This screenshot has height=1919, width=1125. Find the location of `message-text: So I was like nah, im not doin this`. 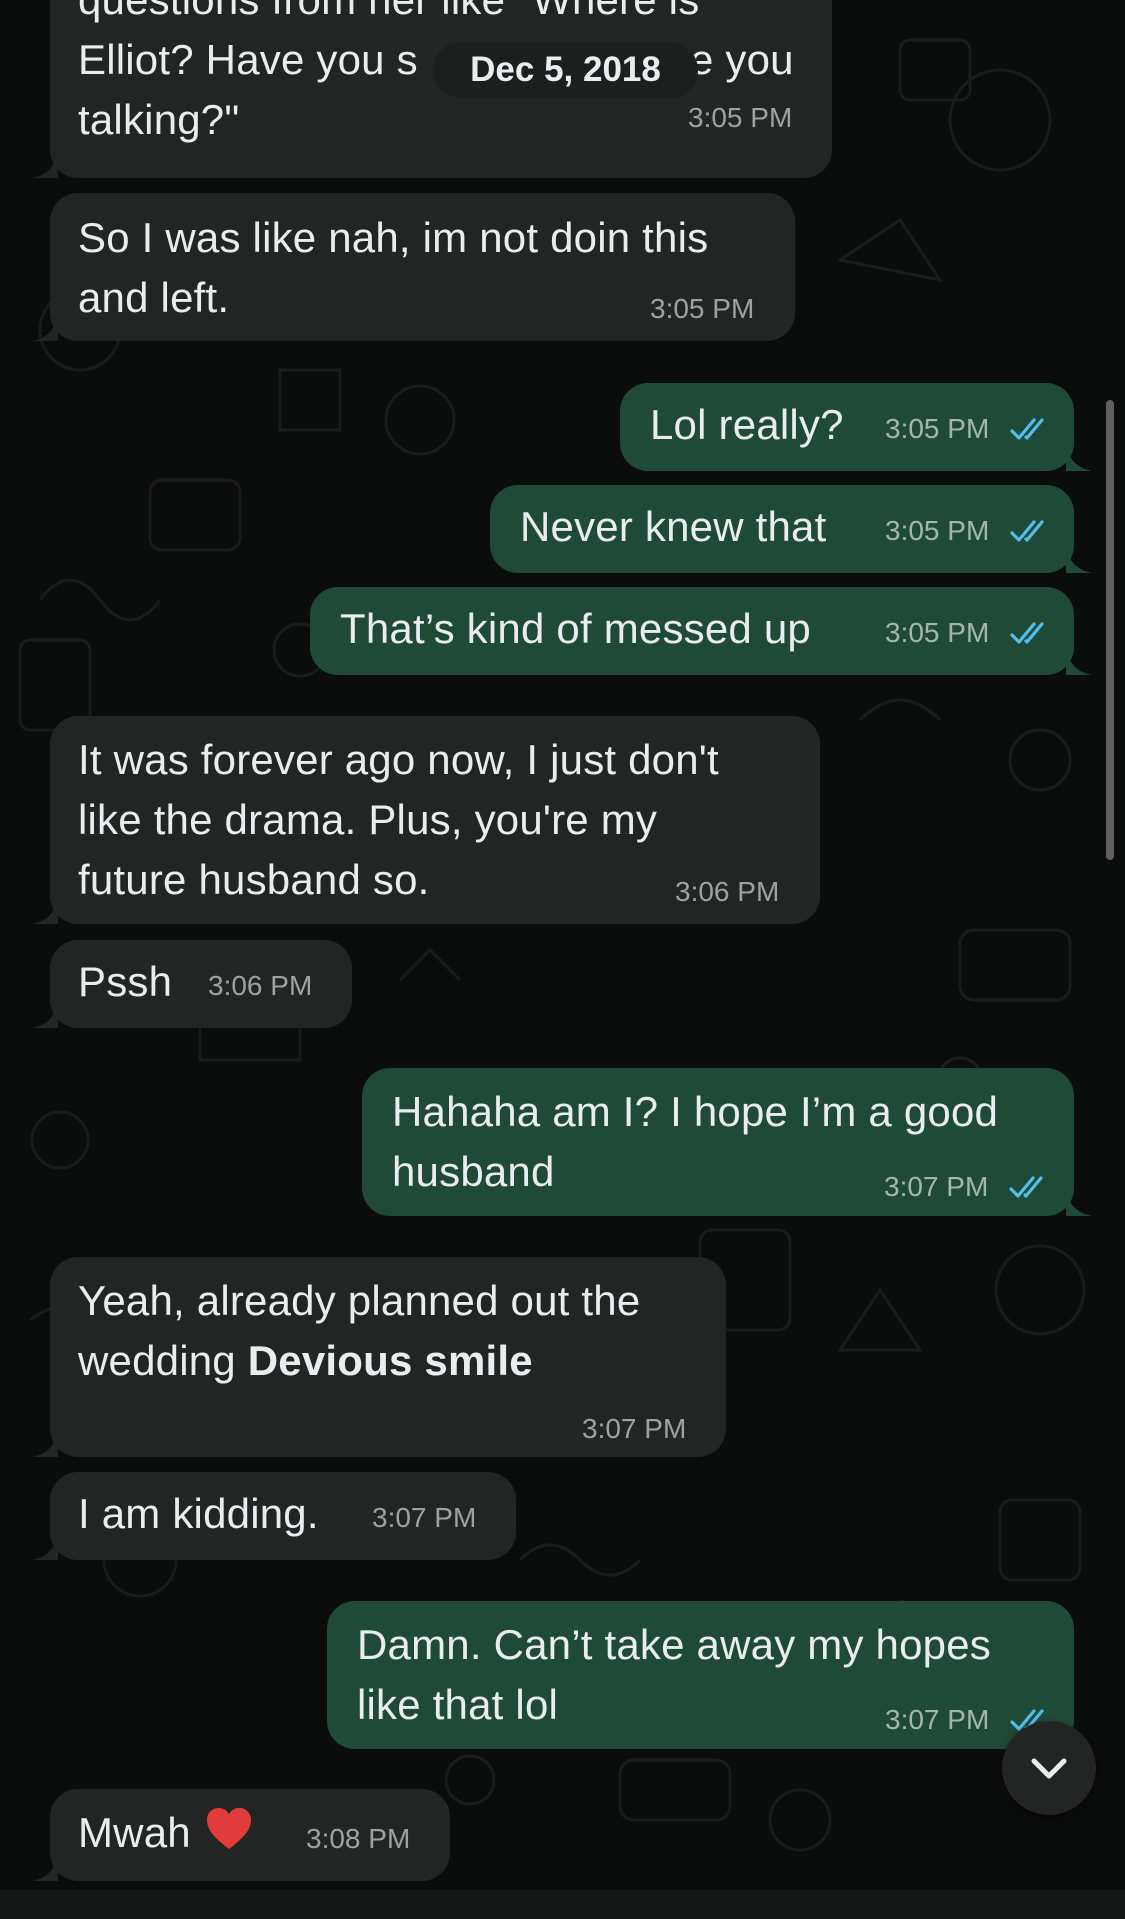

message-text: So I was like nah, im not doin this is located at coordinates (393, 237).